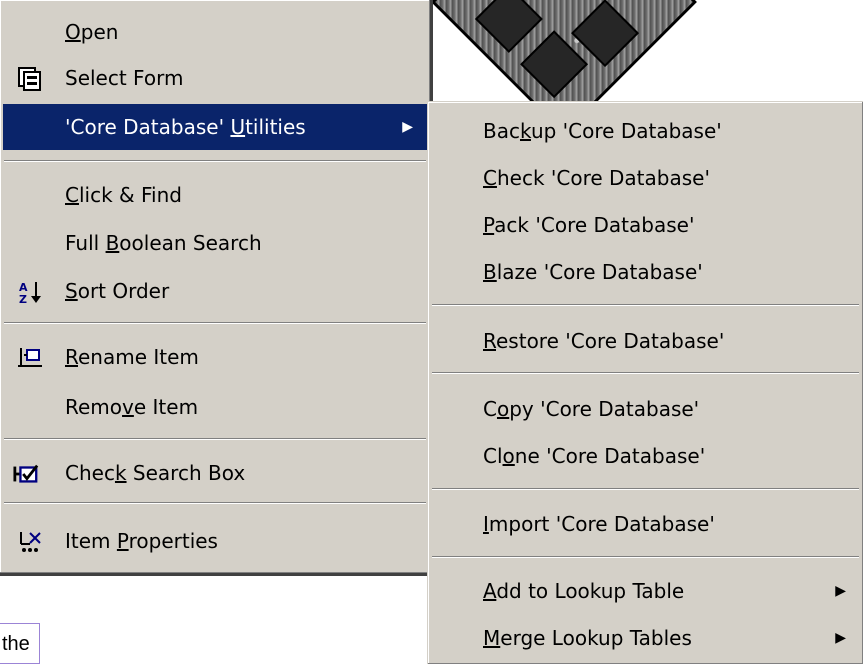 The image size is (863, 664). What do you see at coordinates (645, 638) in the screenshot?
I see `menu-item-merge-lookup-tables: Merge Lookup Tables ▶` at bounding box center [645, 638].